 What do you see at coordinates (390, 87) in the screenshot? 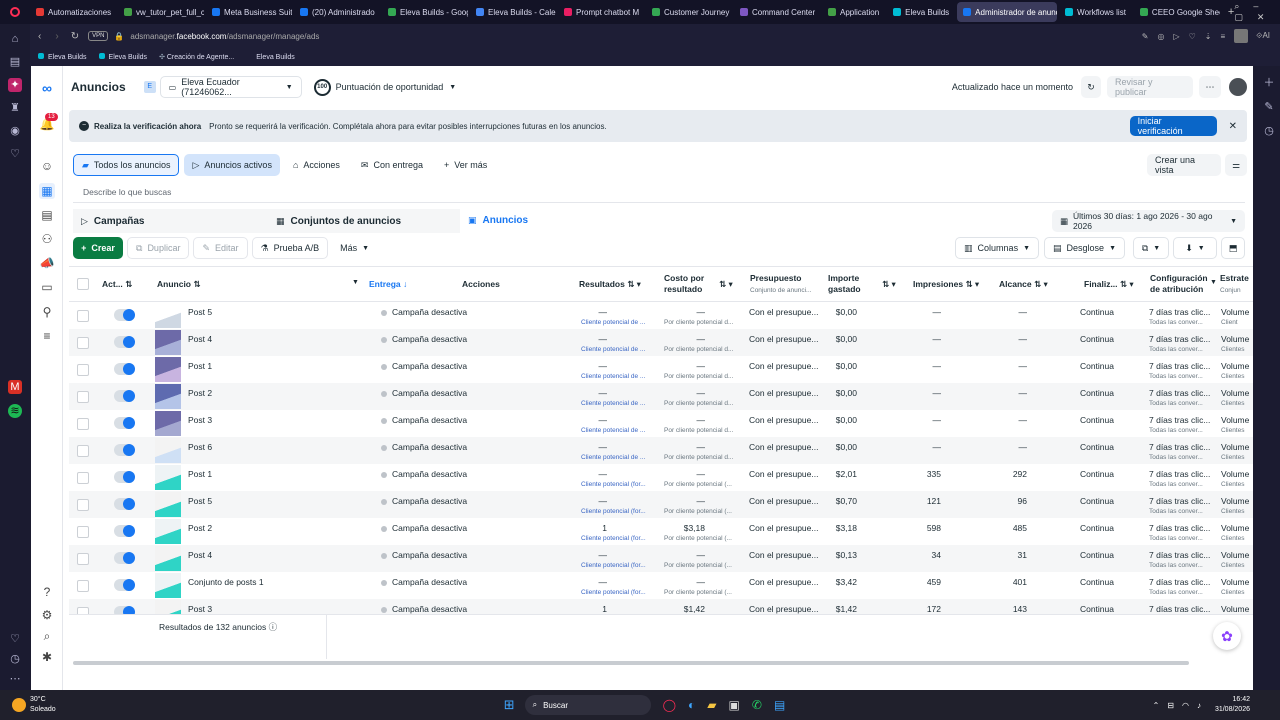
I see `opportunity-score-label: Puntuación de oportunidad` at bounding box center [390, 87].